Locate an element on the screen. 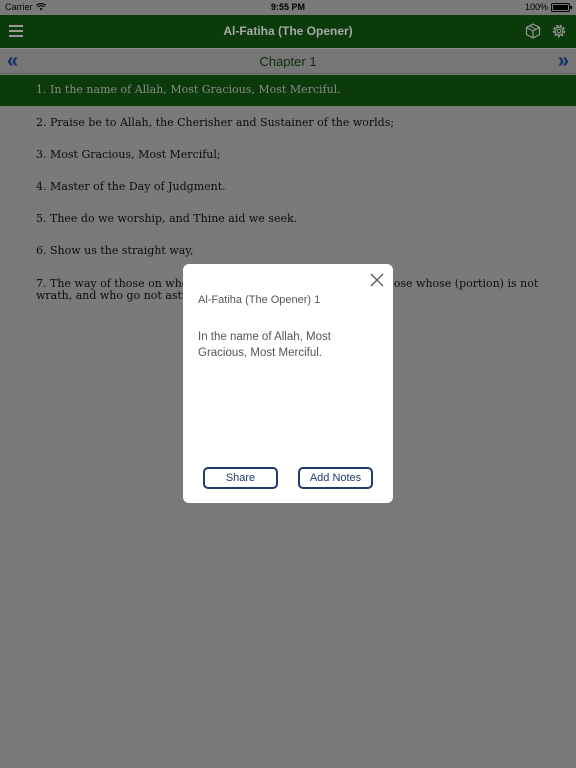  close-icon is located at coordinates (377, 280).